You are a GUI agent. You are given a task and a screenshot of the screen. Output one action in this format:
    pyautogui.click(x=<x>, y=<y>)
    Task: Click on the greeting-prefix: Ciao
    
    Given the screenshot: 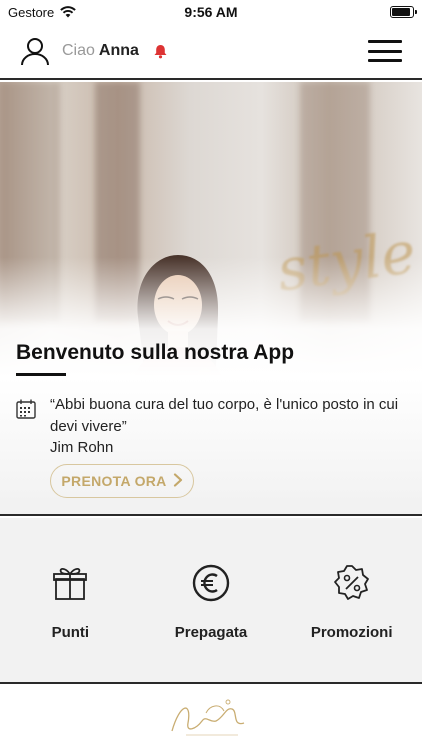 What is the action you would take?
    pyautogui.click(x=78, y=50)
    